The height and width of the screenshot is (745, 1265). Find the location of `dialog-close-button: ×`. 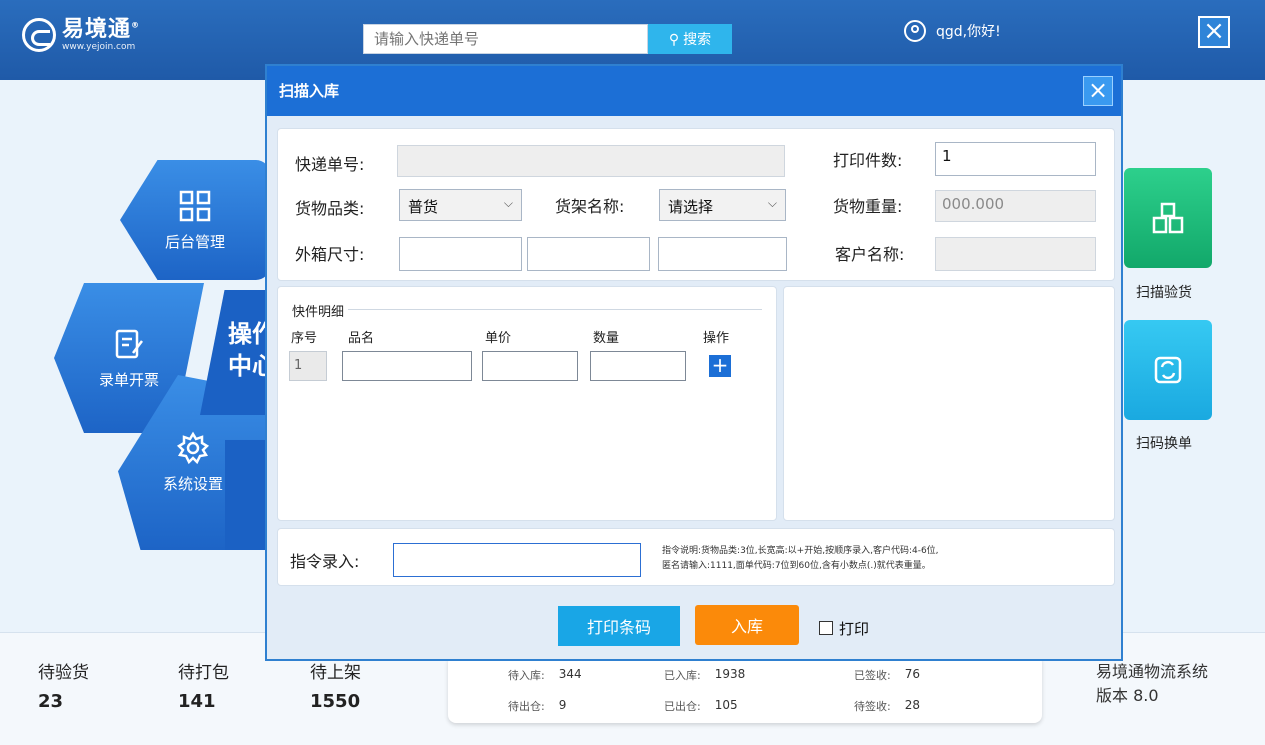

dialog-close-button: × is located at coordinates (1098, 91).